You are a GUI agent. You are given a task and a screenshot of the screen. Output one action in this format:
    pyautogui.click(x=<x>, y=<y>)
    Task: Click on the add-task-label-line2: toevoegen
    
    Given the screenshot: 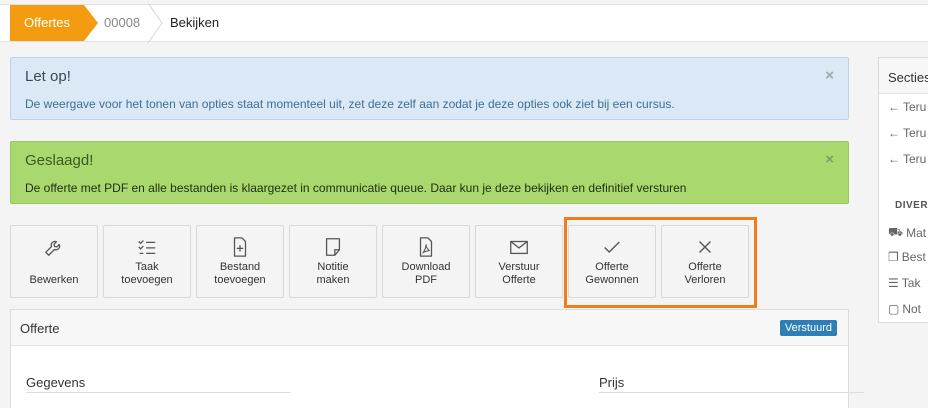 What is the action you would take?
    pyautogui.click(x=147, y=280)
    